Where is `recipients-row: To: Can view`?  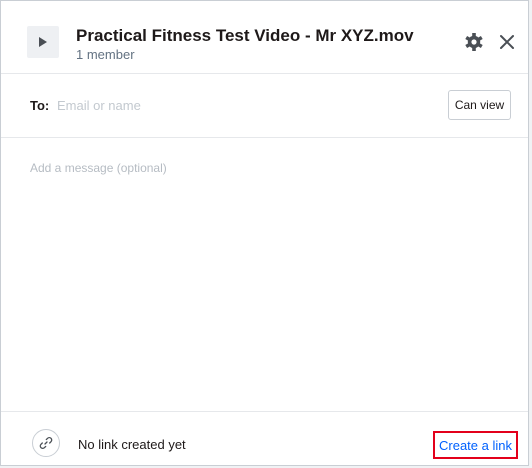
recipients-row: To: Can view is located at coordinates (264, 105).